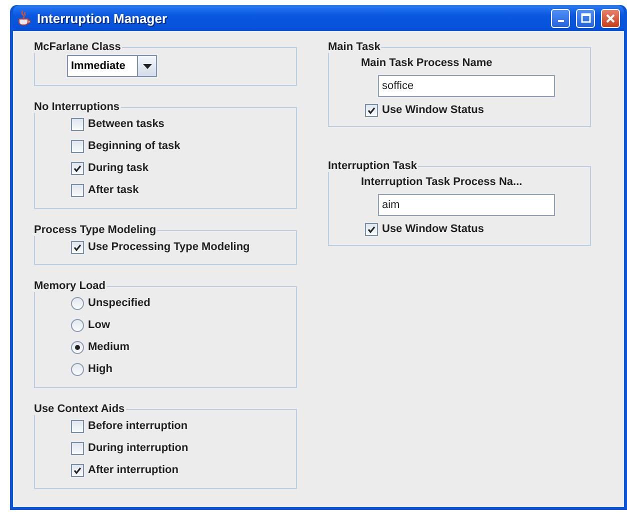  I want to click on caret-icon, so click(147, 66).